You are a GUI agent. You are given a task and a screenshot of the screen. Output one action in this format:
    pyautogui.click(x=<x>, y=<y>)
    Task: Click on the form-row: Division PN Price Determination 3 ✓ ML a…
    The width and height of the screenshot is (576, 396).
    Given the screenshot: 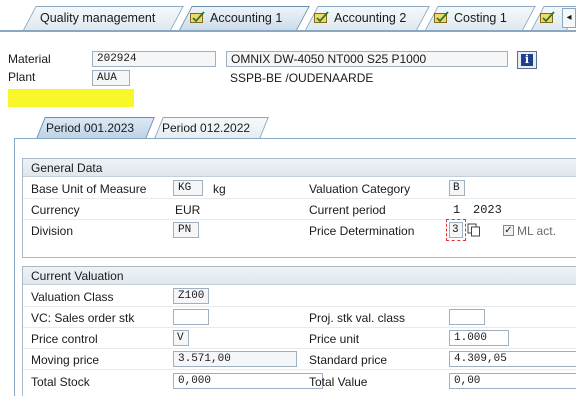 What is the action you would take?
    pyautogui.click(x=299, y=230)
    